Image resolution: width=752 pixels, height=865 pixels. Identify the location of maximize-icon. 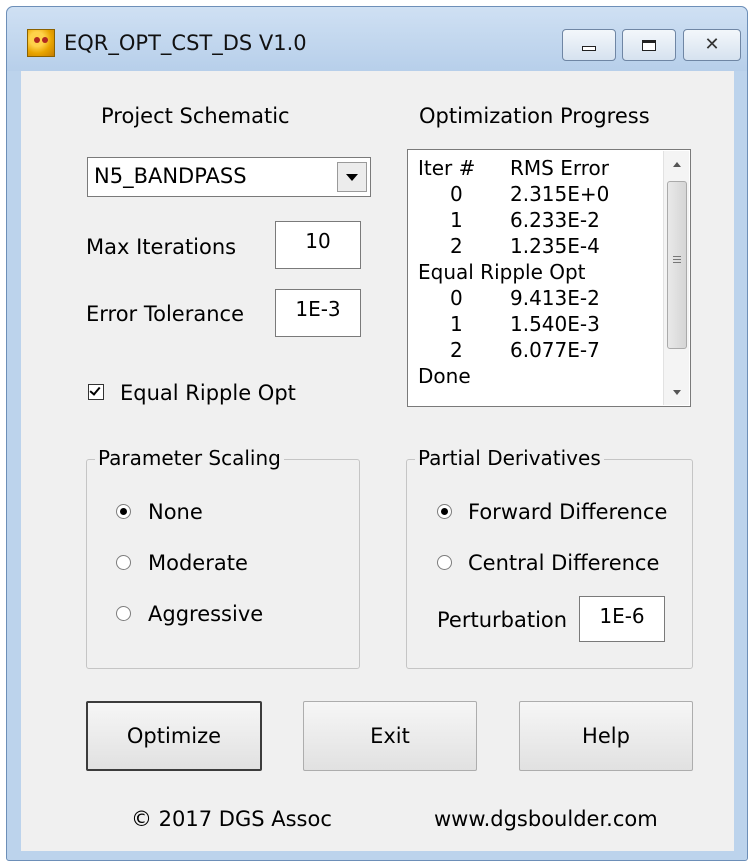
(649, 45).